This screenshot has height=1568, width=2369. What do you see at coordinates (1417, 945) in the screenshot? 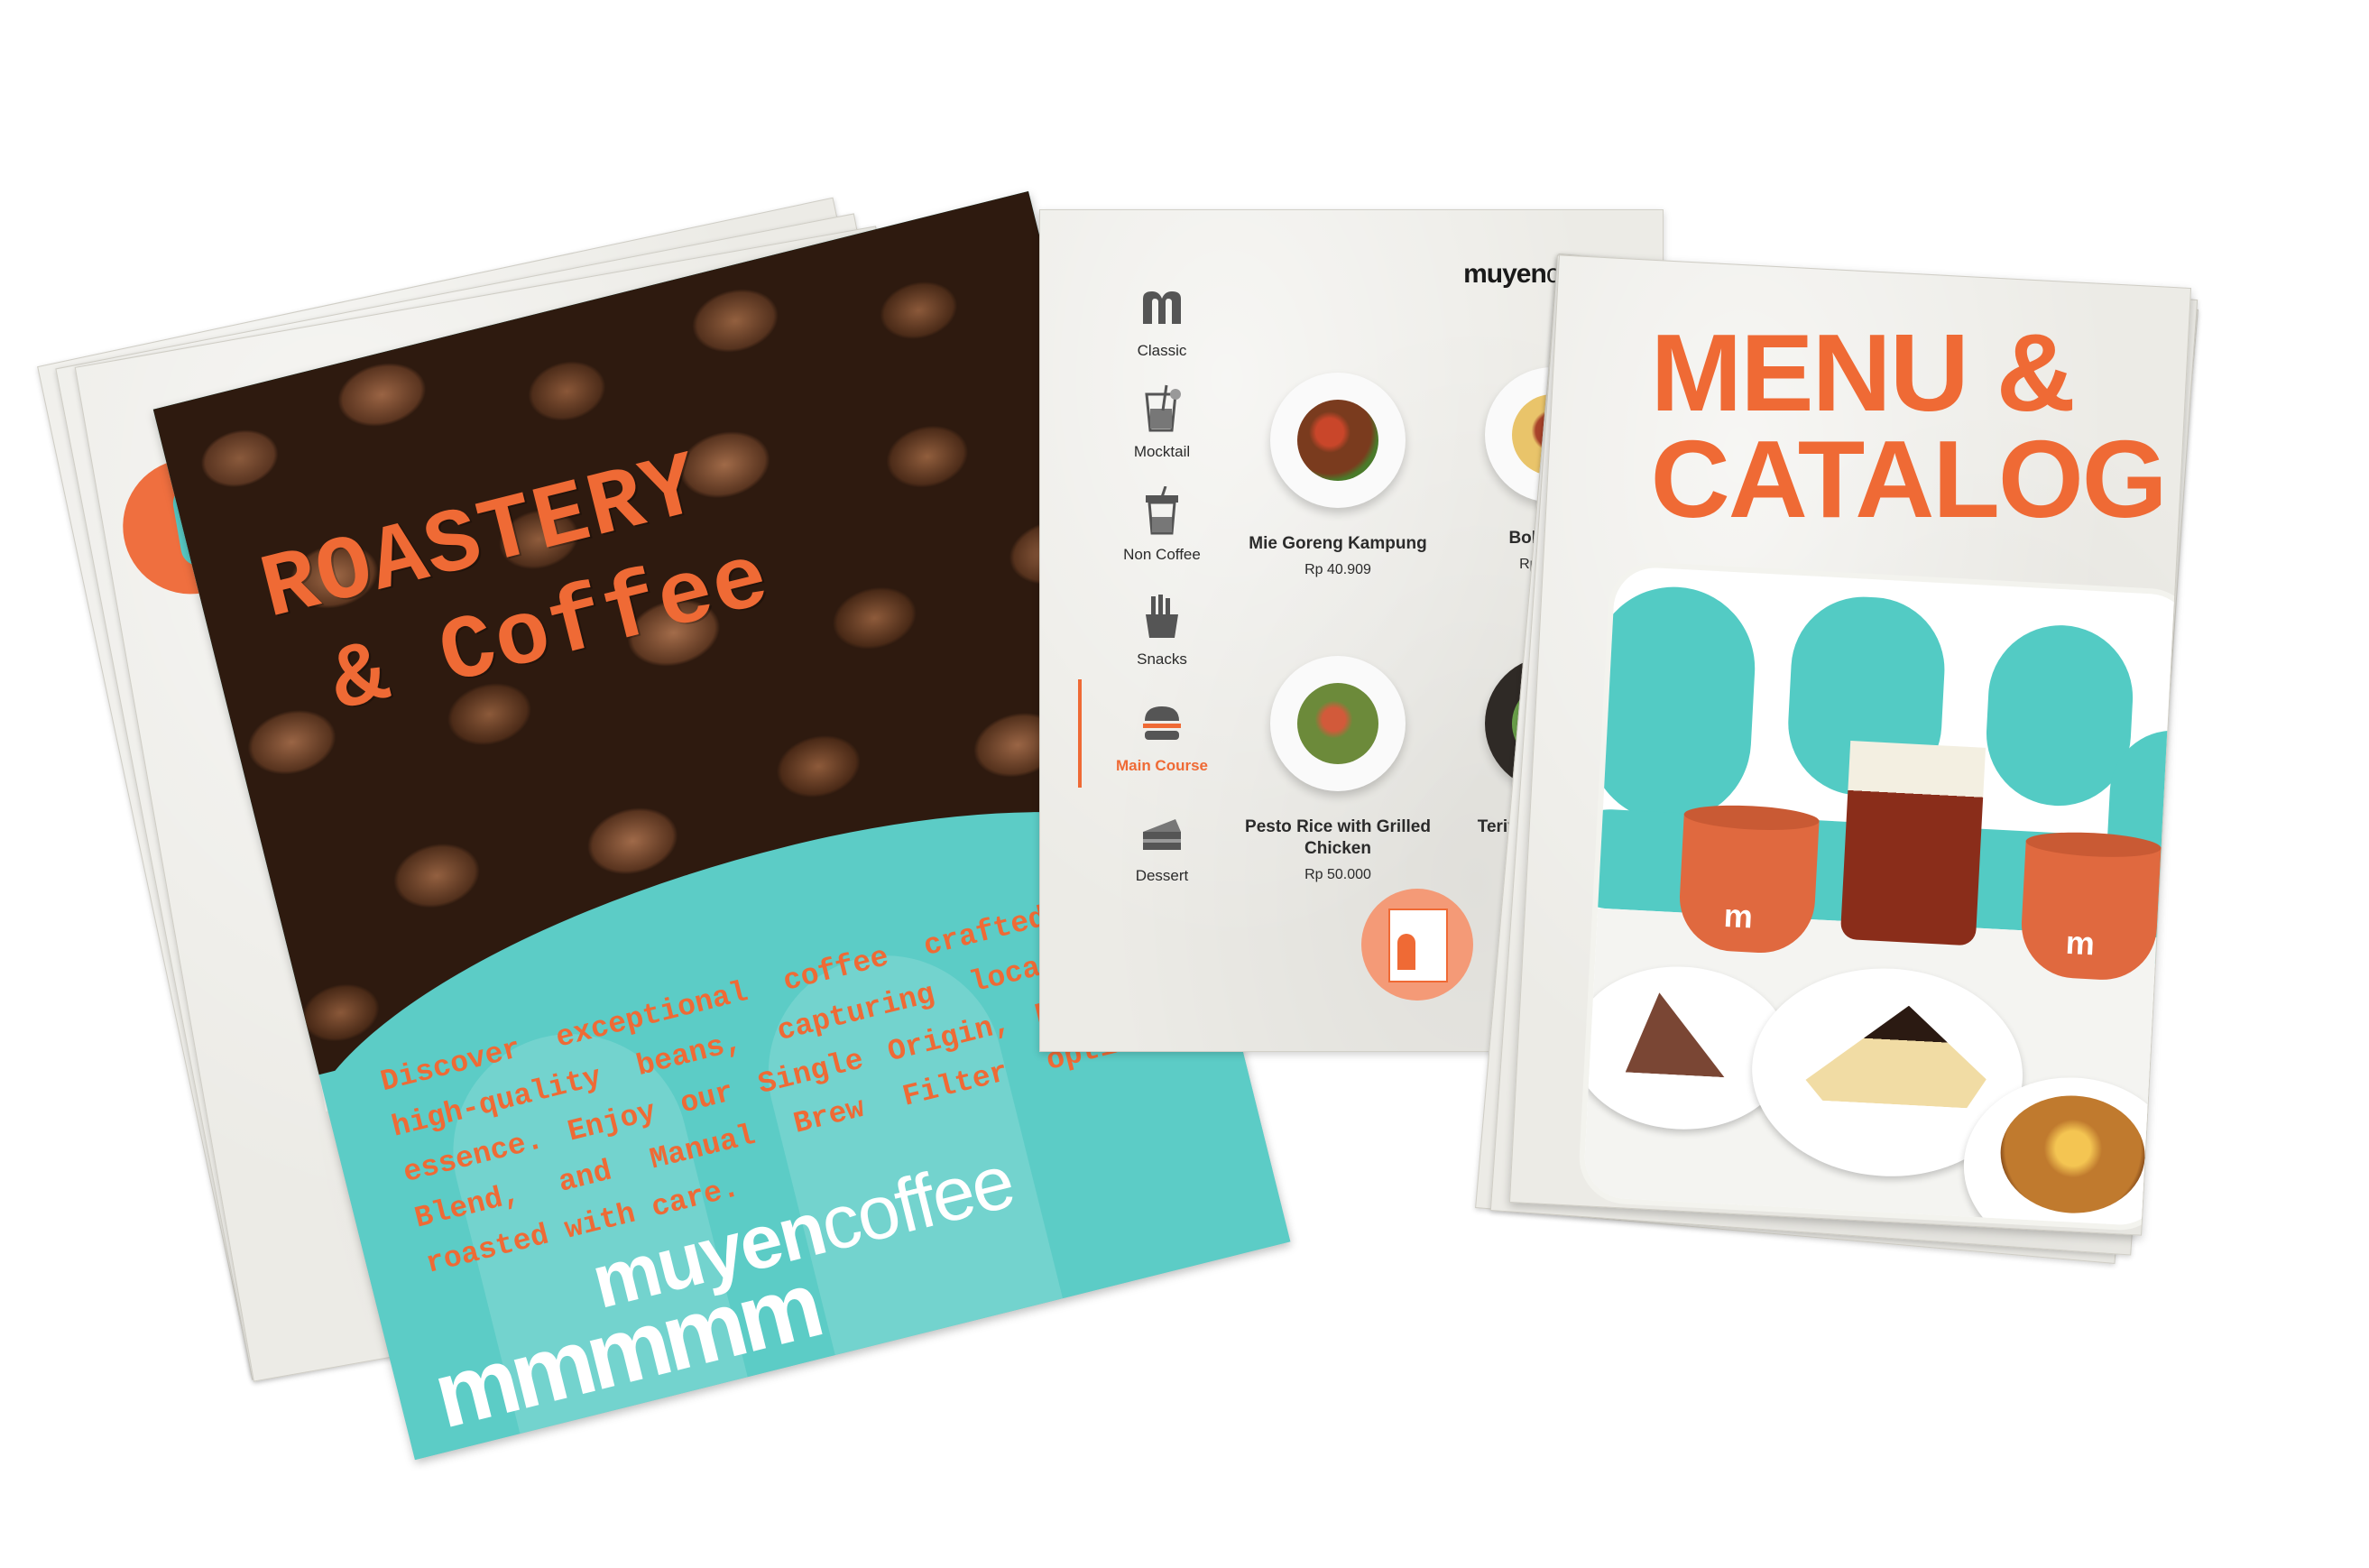
I see `store-badge-icon` at bounding box center [1417, 945].